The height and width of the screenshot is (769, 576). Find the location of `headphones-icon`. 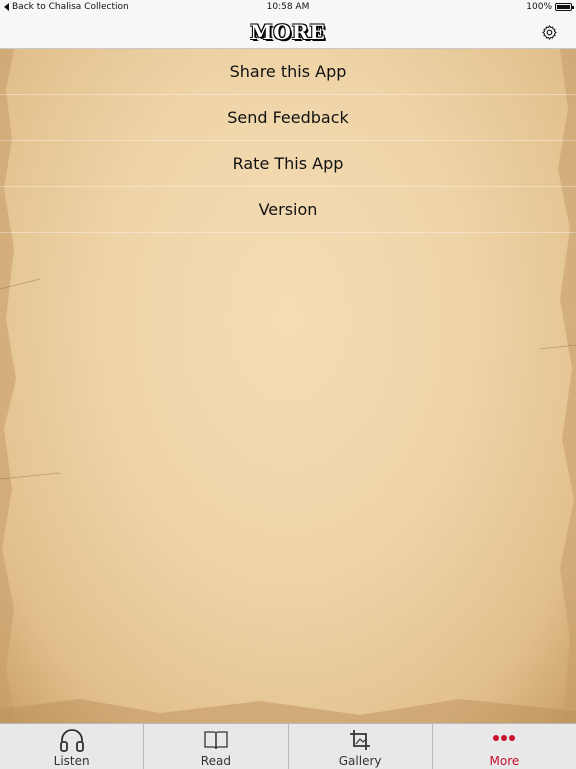

headphones-icon is located at coordinates (71, 740).